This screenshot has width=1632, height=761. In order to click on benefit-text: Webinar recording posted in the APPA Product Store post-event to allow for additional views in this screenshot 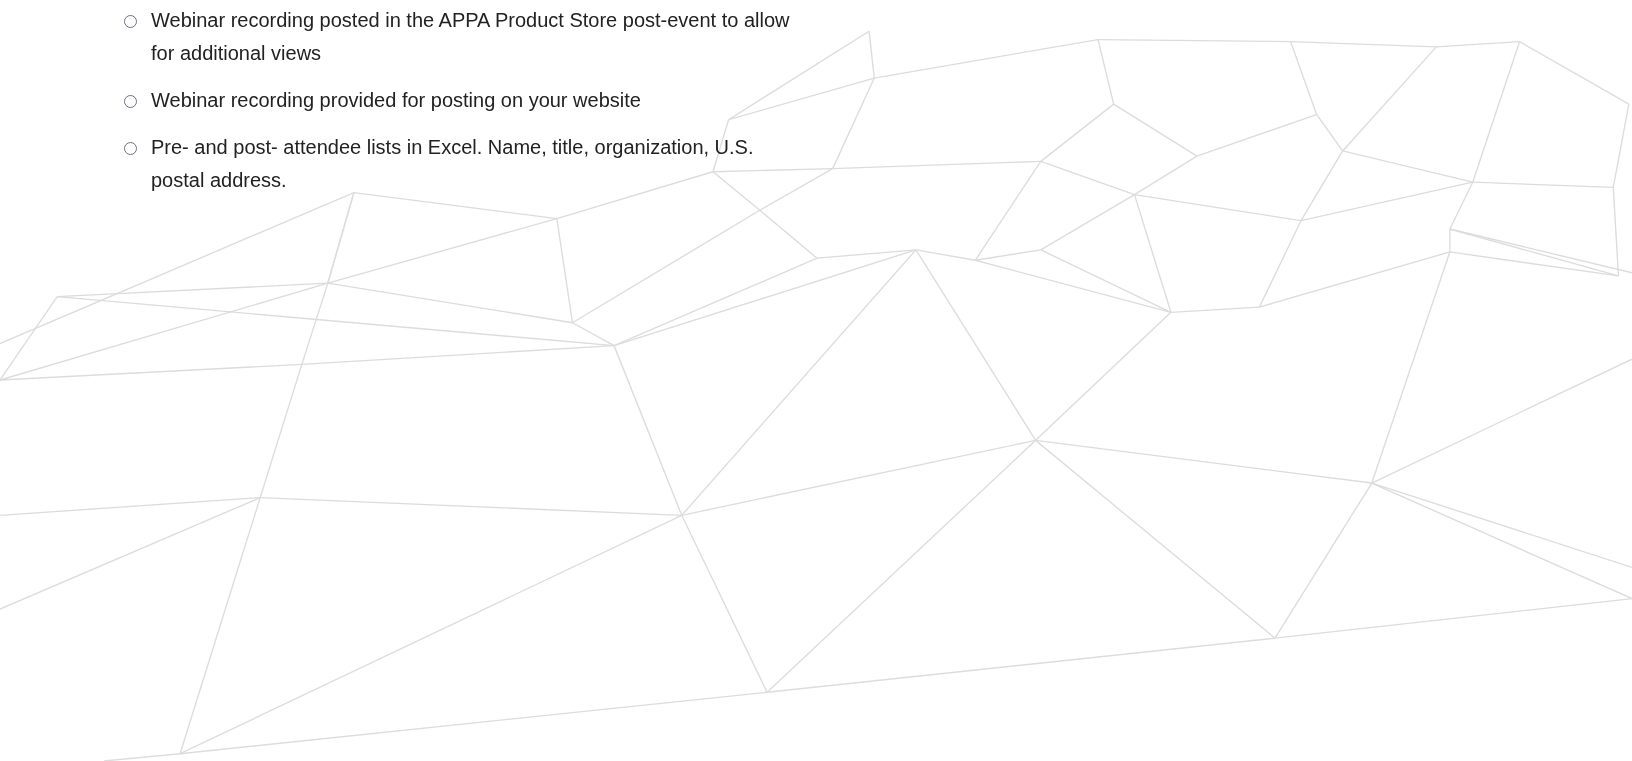, I will do `click(471, 37)`.